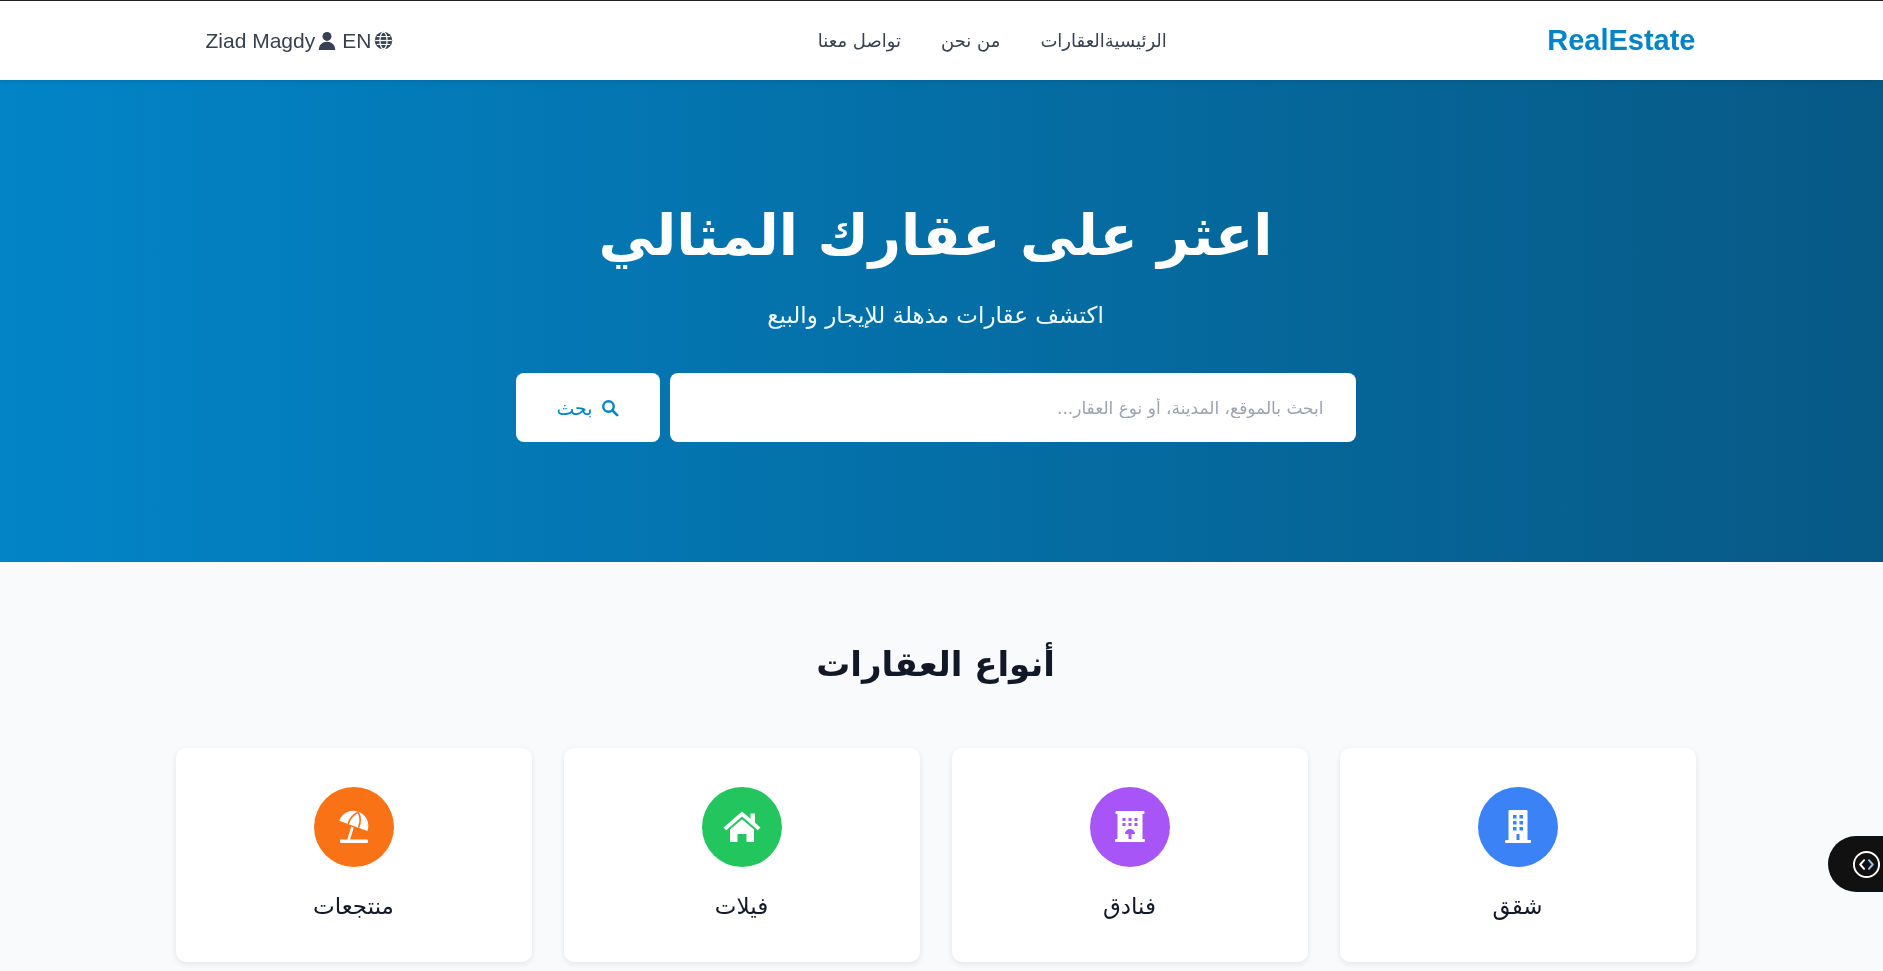 This screenshot has height=971, width=1883. What do you see at coordinates (587, 407) in the screenshot?
I see `search-button: بحث` at bounding box center [587, 407].